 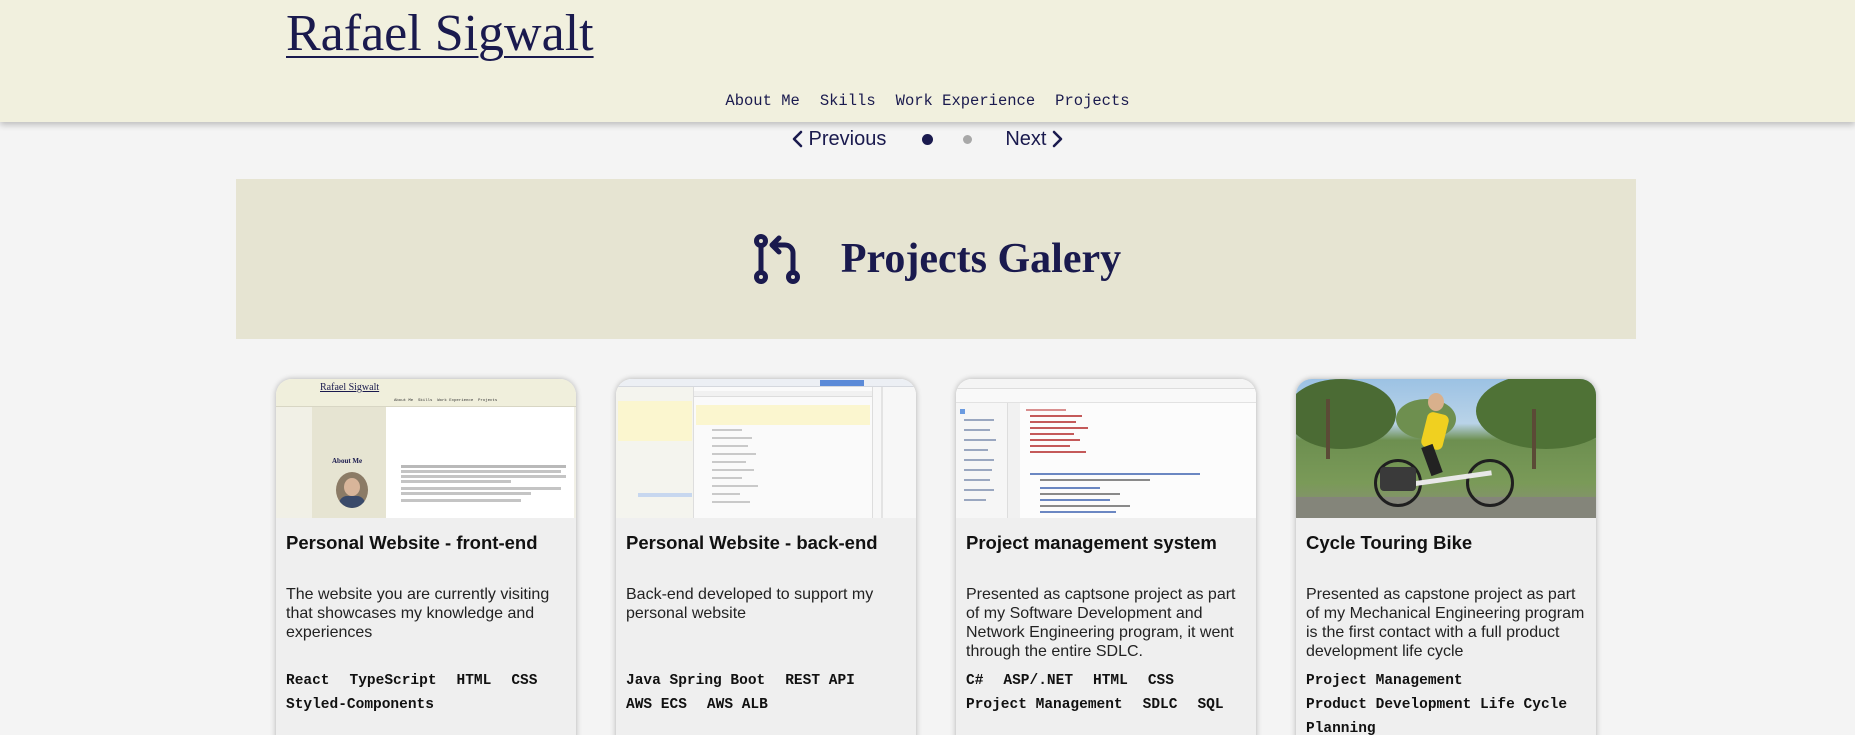 I want to click on nav-skills: Skills, so click(x=848, y=101).